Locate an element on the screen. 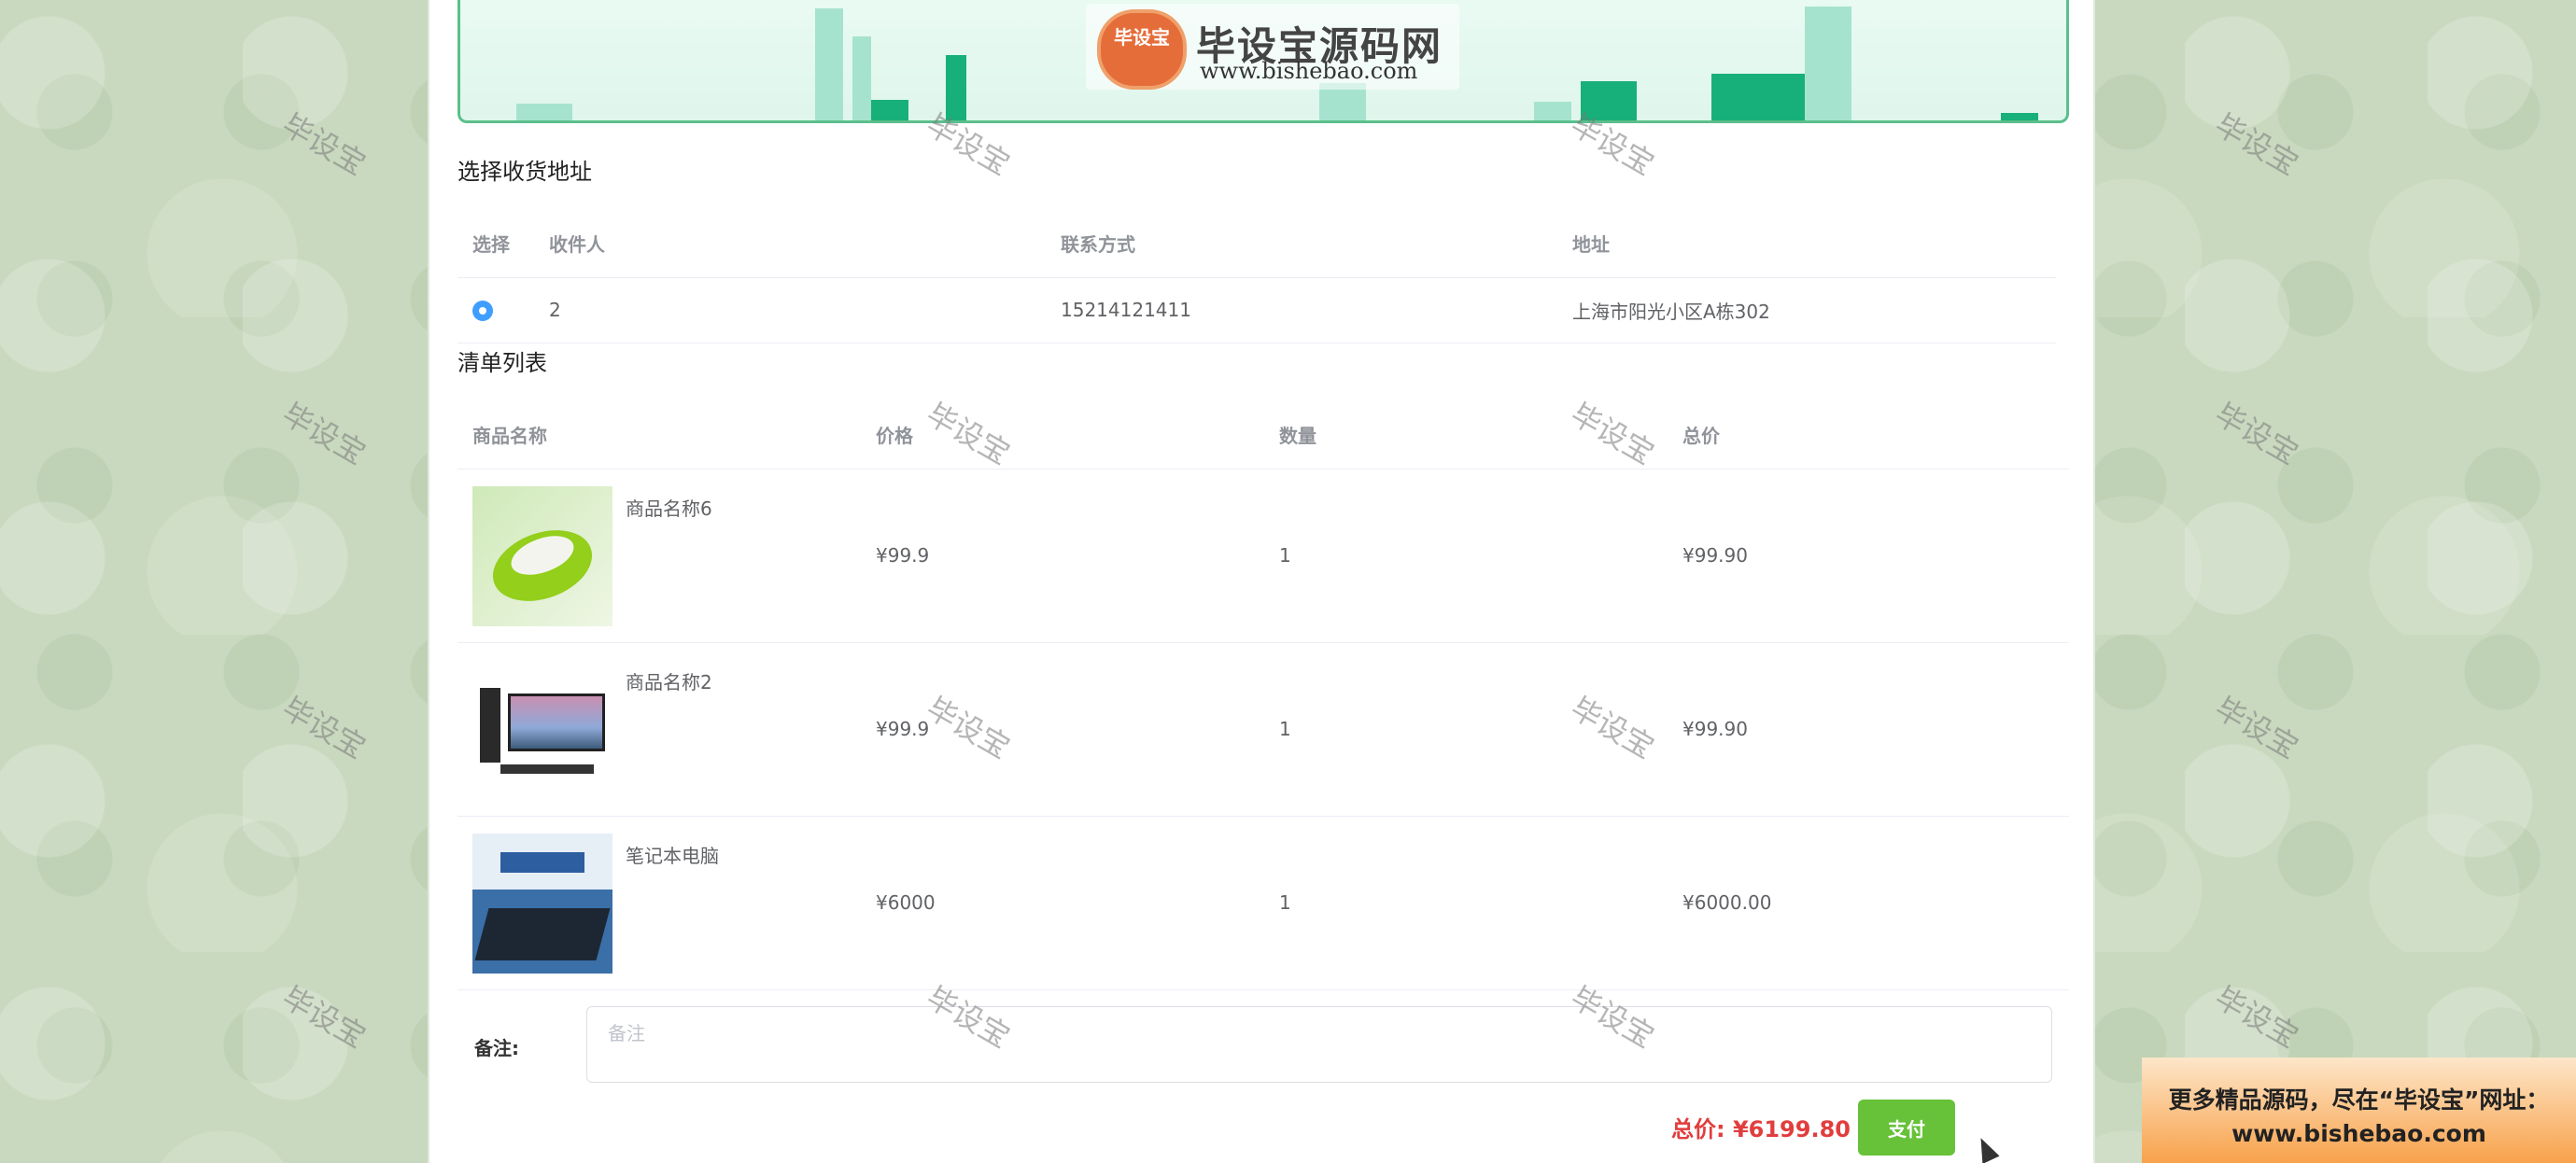  site-logo: 毕设宝 毕设宝源码网 www.bishebao.com is located at coordinates (1273, 47).